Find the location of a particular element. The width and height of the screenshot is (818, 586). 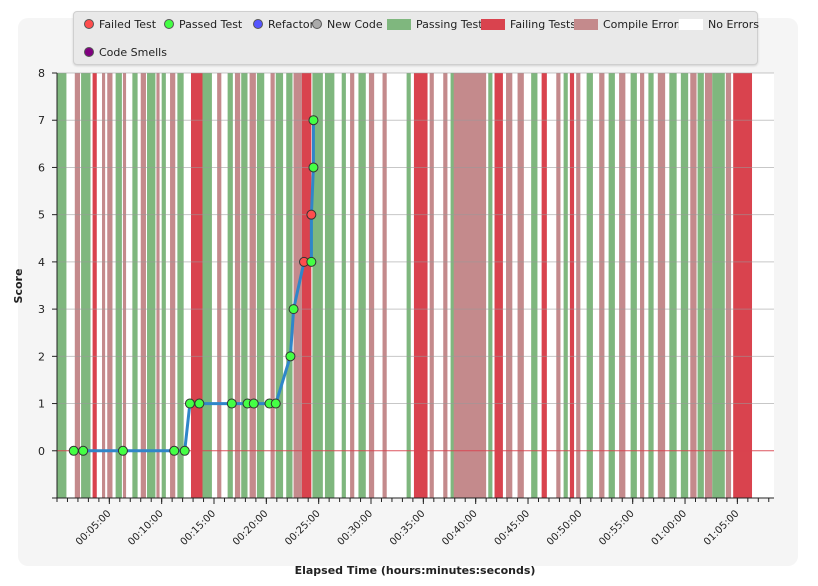

legend-label: No Errors is located at coordinates (733, 24).